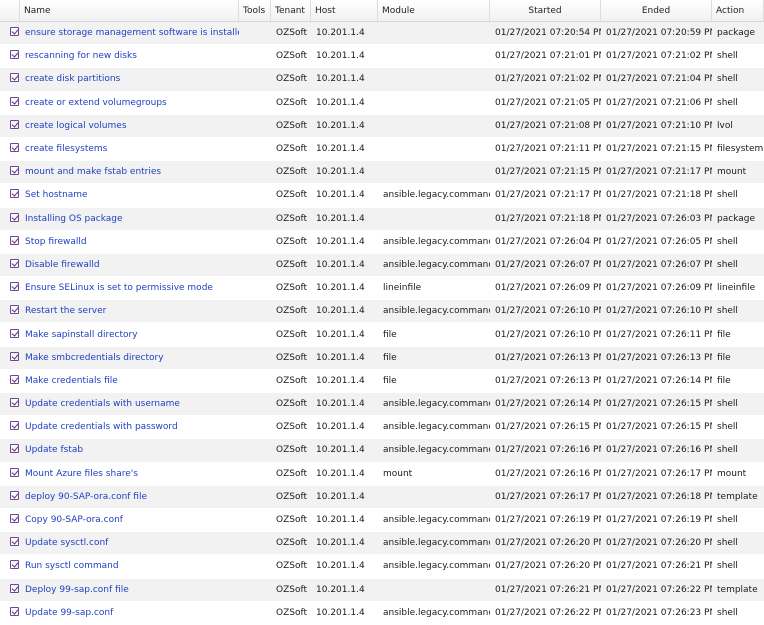 Image resolution: width=764 pixels, height=625 pixels. Describe the element at coordinates (436, 264) in the screenshot. I see `module-cell: ansible.legacy.command` at that location.